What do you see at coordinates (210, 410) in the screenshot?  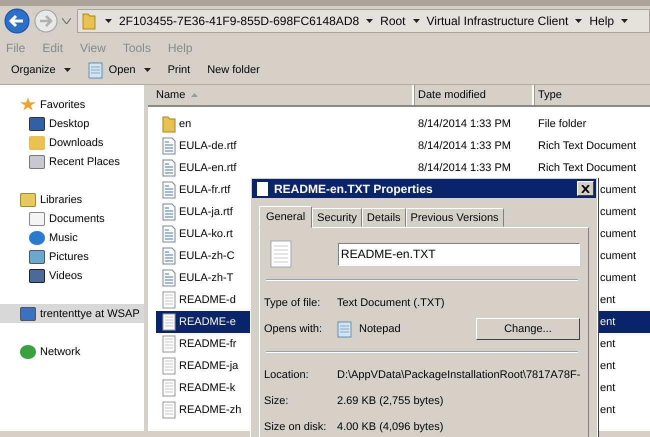 I see `file-name: README-zh` at bounding box center [210, 410].